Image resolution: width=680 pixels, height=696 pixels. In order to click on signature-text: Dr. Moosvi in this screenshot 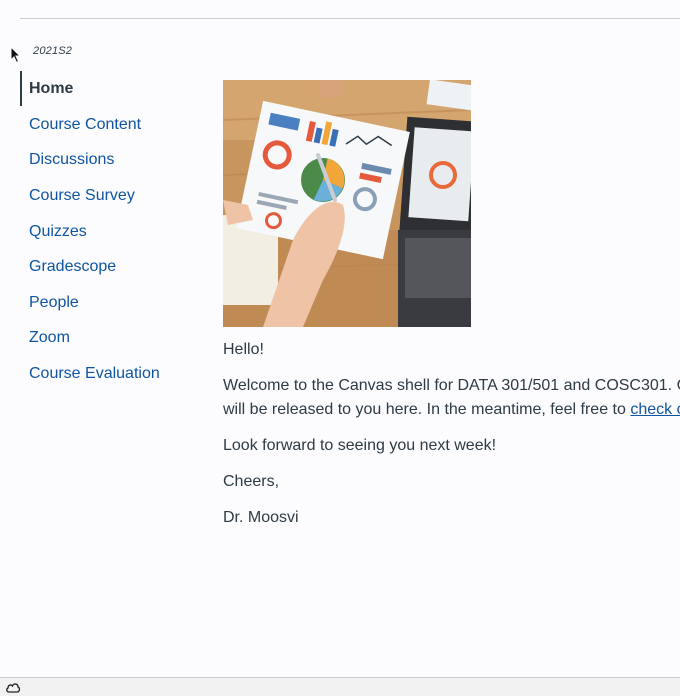, I will do `click(261, 517)`.